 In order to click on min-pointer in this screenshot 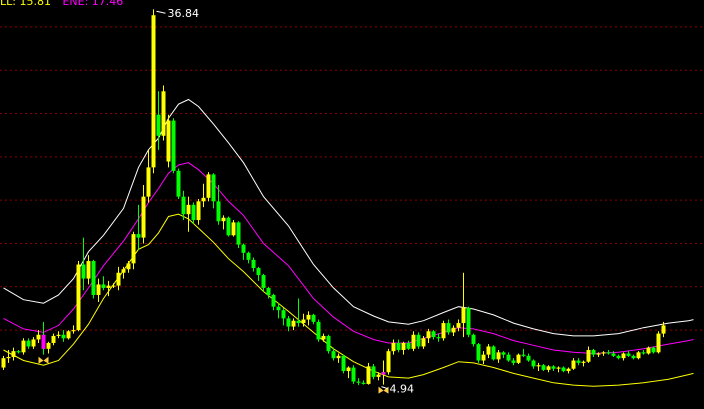, I will do `click(384, 388)`.